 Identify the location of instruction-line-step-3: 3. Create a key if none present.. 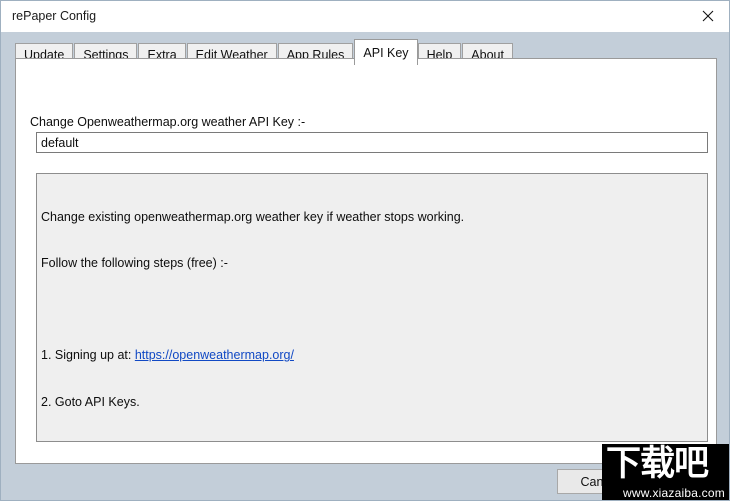
(372, 441).